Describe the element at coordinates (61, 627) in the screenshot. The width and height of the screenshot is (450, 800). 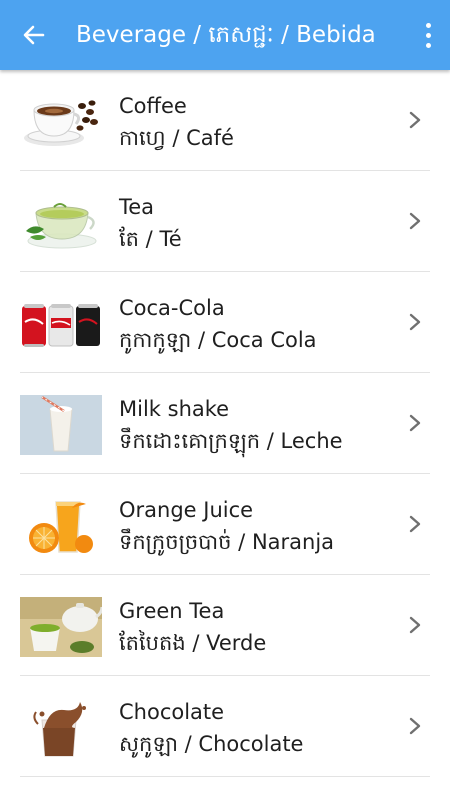
I see `green-tea-icon` at that location.